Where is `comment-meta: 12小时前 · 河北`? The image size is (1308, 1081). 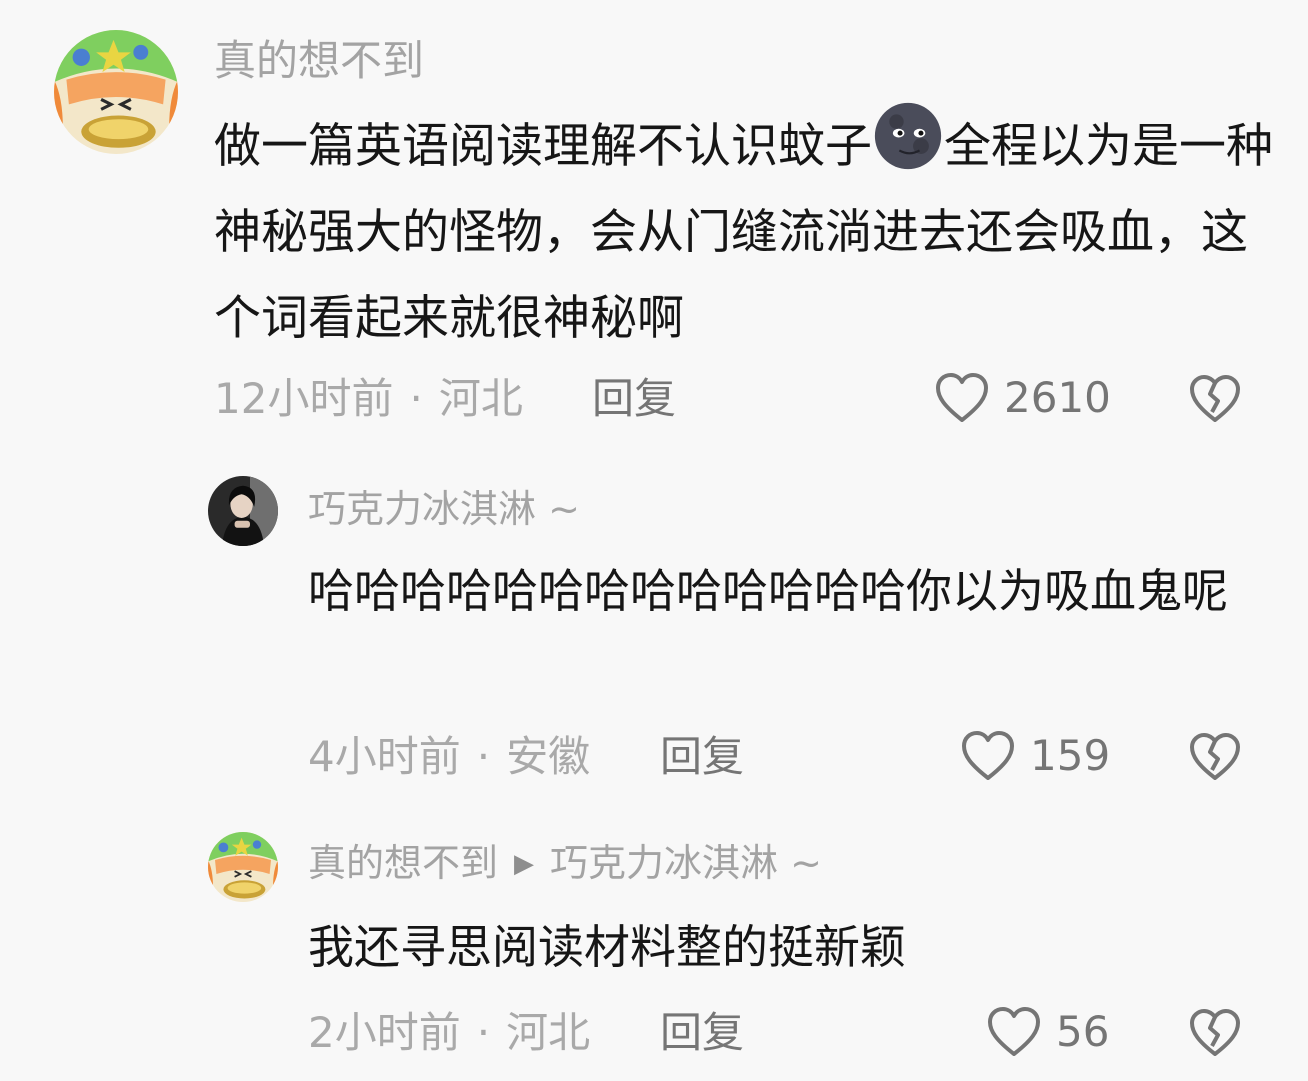
comment-meta: 12小时前 · 河北 is located at coordinates (368, 399).